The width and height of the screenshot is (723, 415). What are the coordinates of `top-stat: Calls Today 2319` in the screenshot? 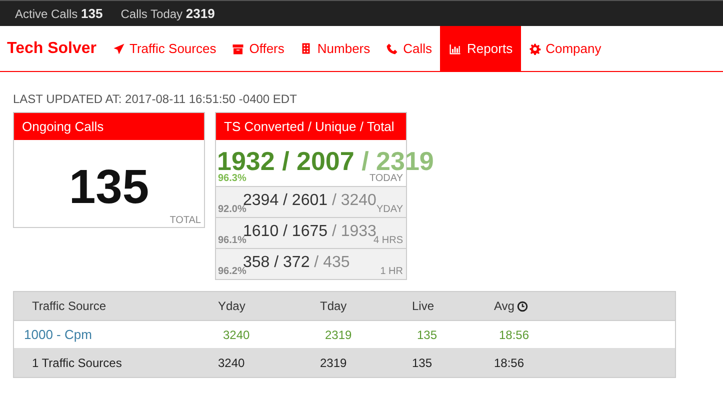 It's located at (167, 13).